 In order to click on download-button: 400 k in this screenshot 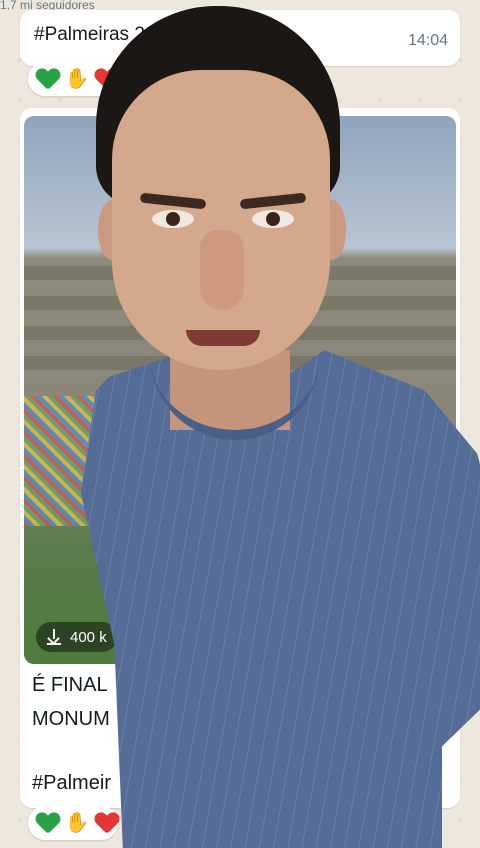, I will do `click(76, 637)`.